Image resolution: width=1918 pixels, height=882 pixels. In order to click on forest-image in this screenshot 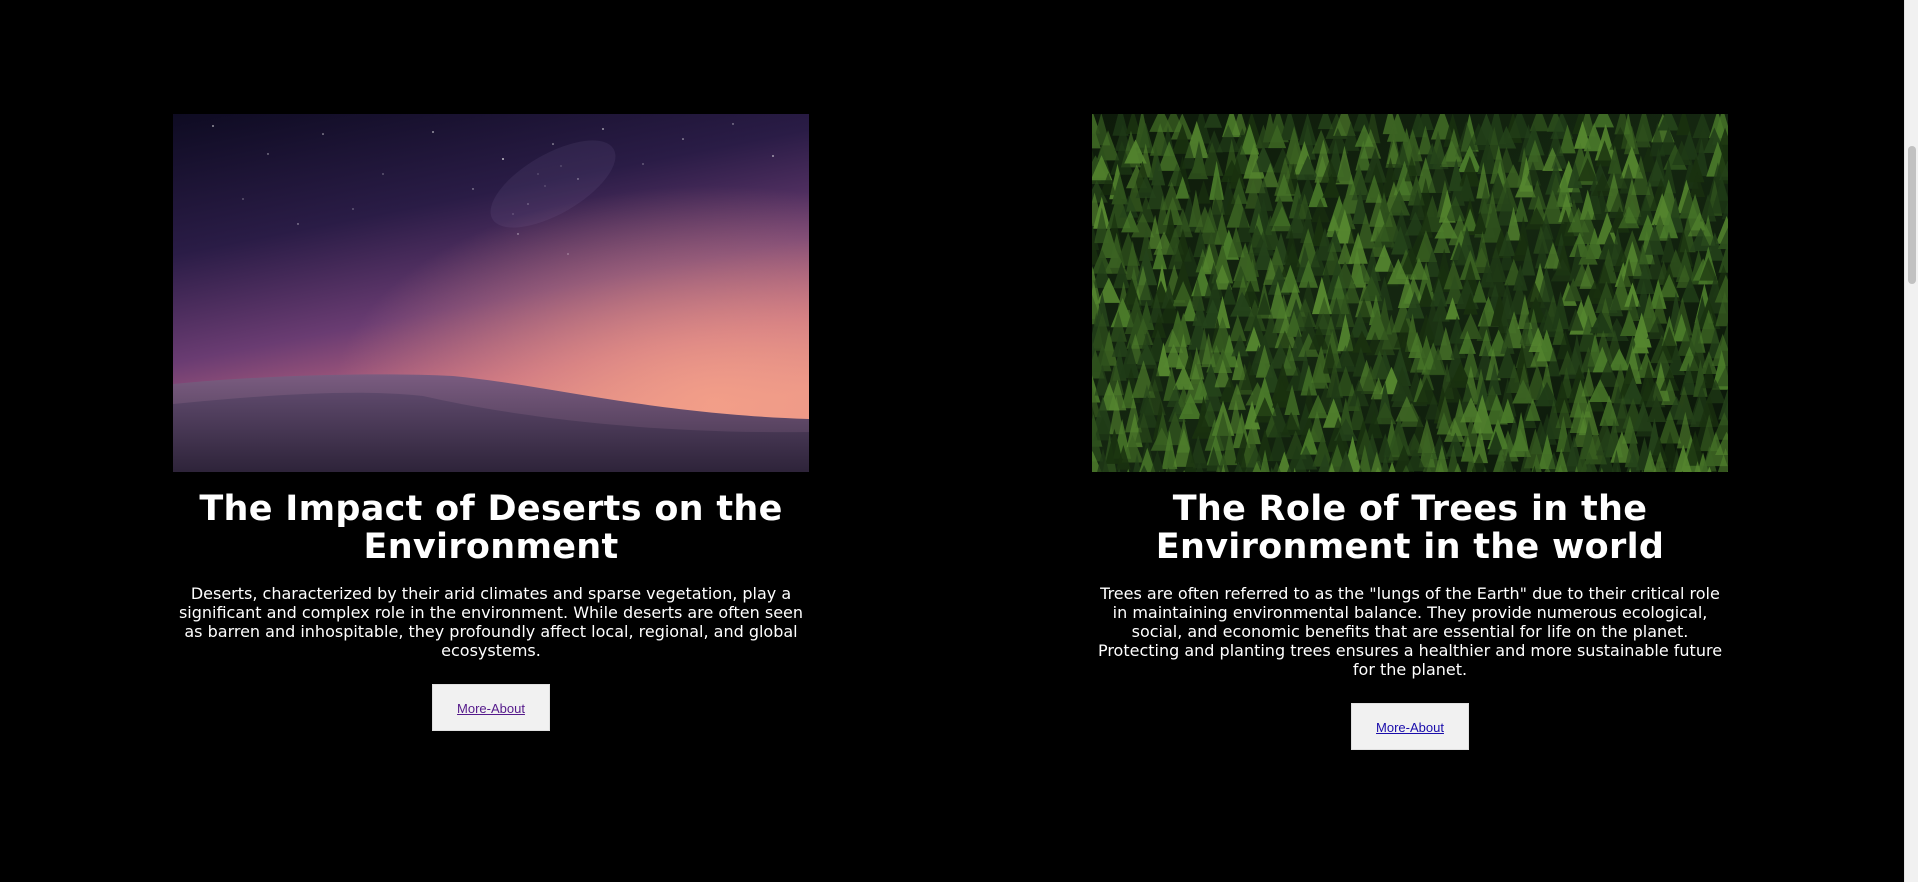, I will do `click(1410, 293)`.